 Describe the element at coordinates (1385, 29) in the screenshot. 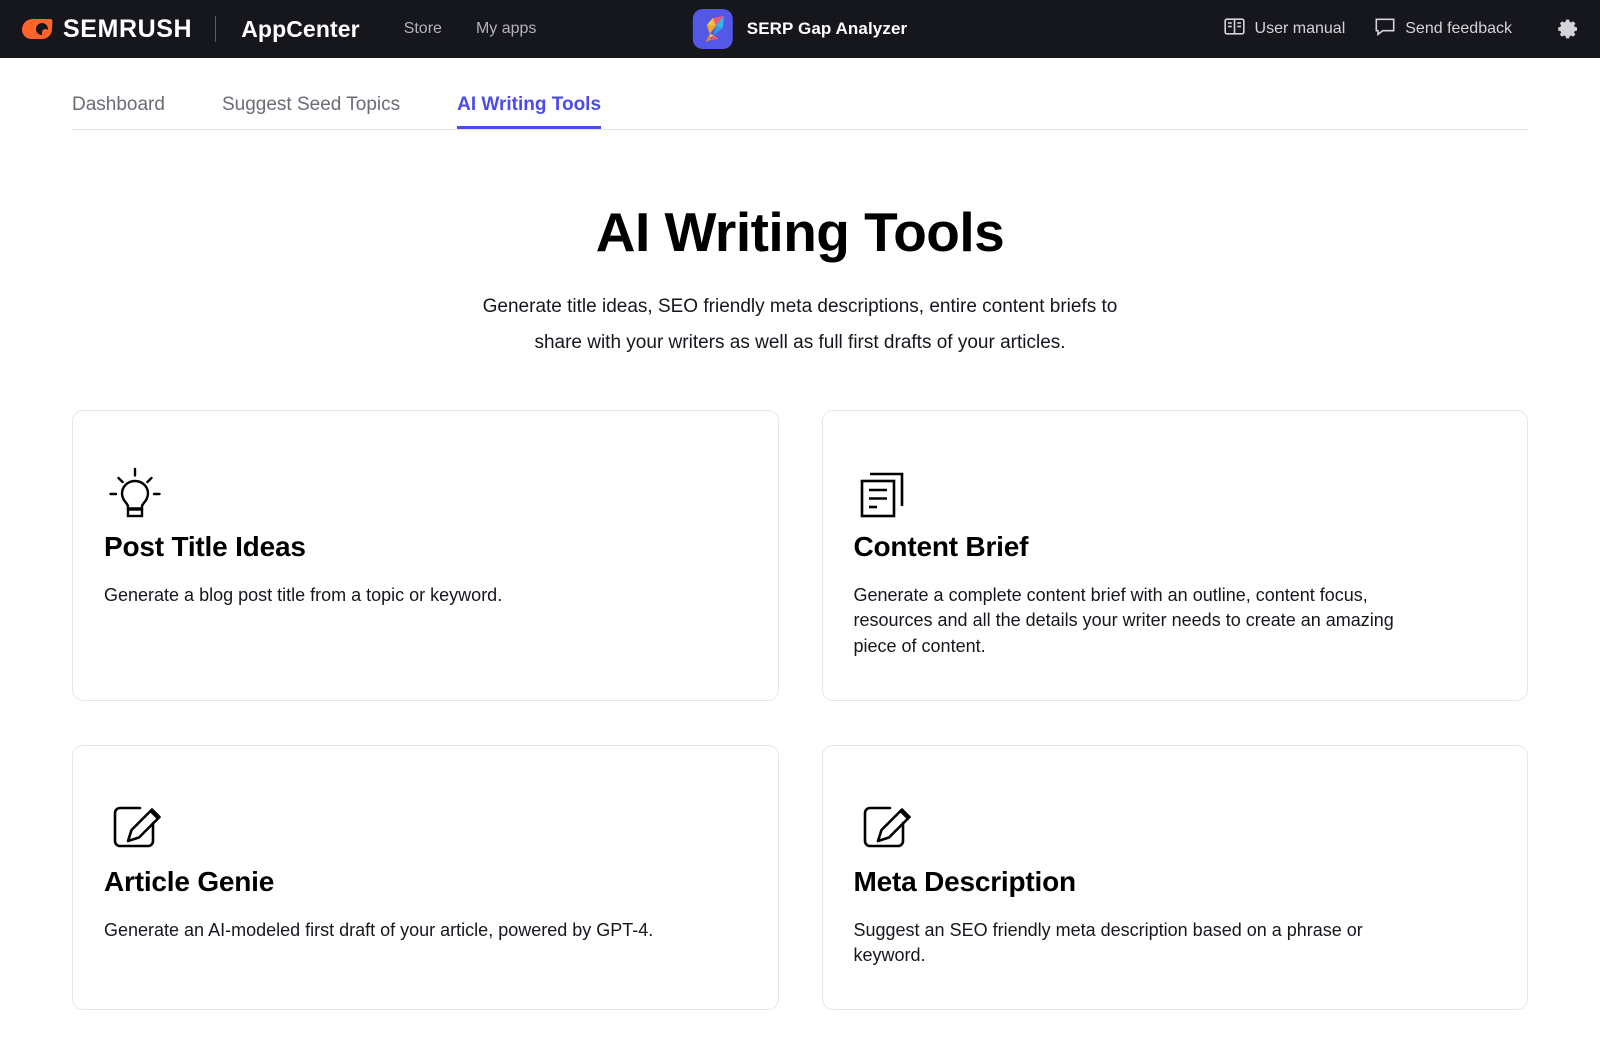

I see `speech-bubble-icon` at that location.